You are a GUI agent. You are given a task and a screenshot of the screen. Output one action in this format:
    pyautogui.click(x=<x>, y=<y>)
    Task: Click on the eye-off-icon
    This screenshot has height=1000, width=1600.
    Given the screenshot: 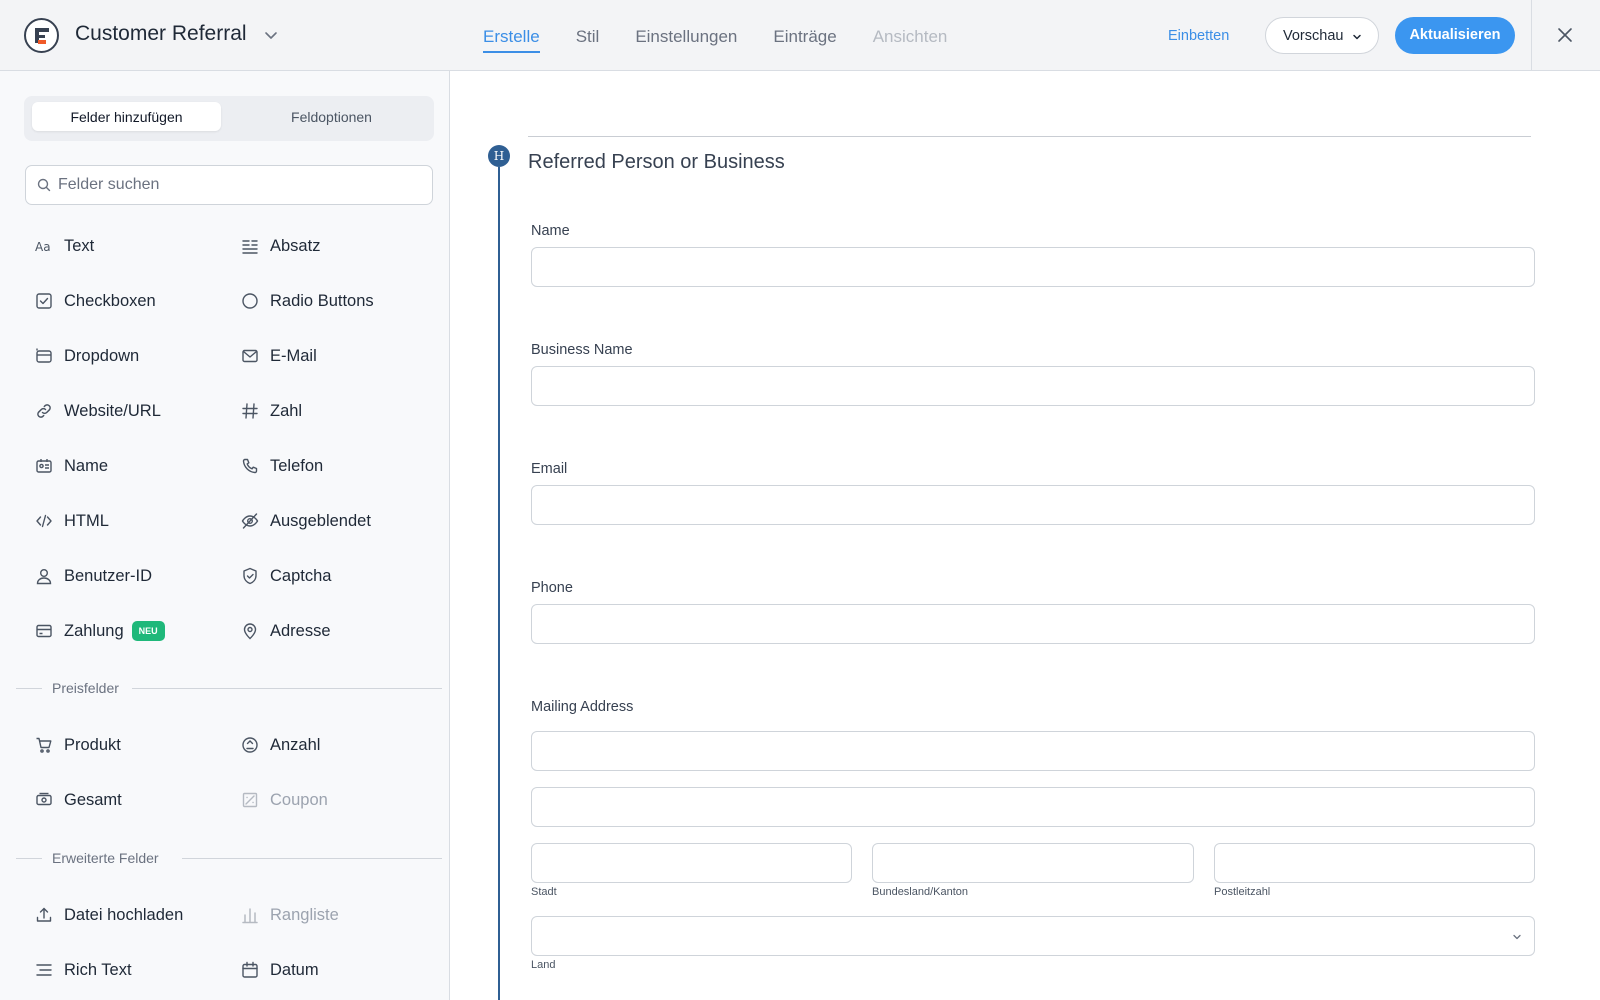 What is the action you would take?
    pyautogui.click(x=250, y=521)
    